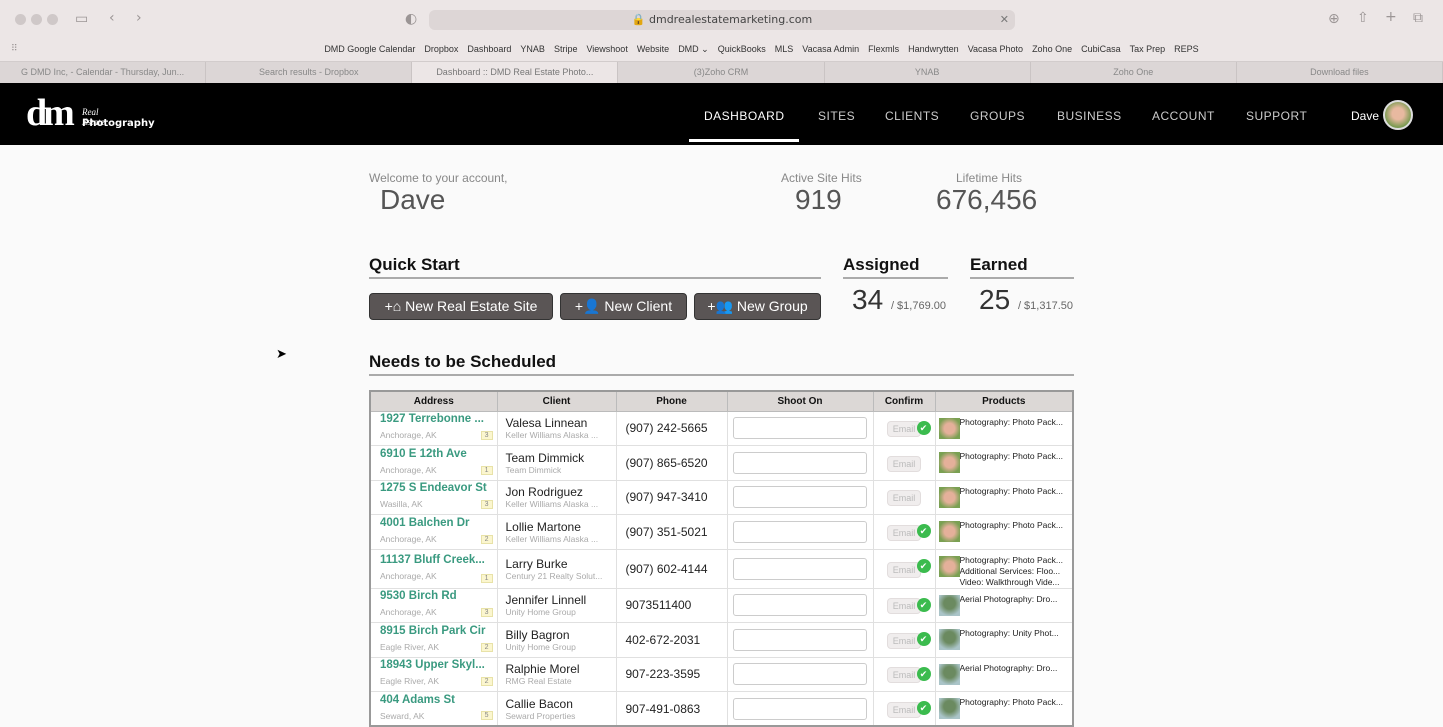 The width and height of the screenshot is (1443, 727). I want to click on client-name: Larry Burke, so click(561, 564).